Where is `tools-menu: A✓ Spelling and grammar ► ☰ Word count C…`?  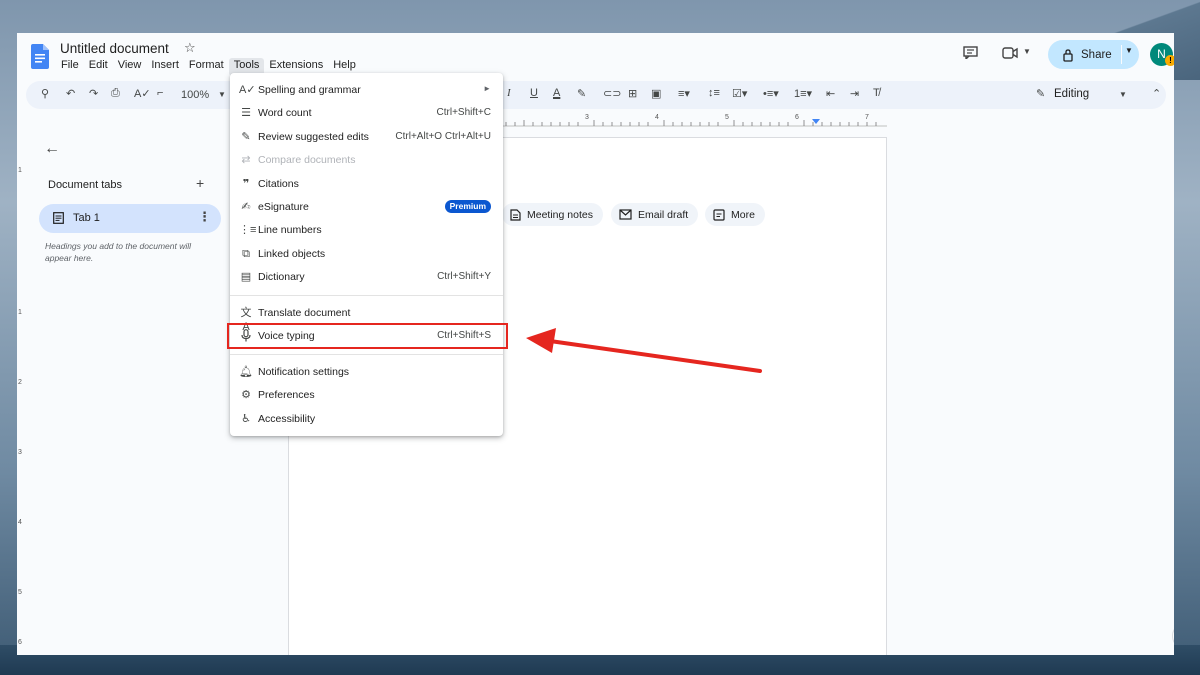
tools-menu: A✓ Spelling and grammar ► ☰ Word count C… is located at coordinates (366, 254).